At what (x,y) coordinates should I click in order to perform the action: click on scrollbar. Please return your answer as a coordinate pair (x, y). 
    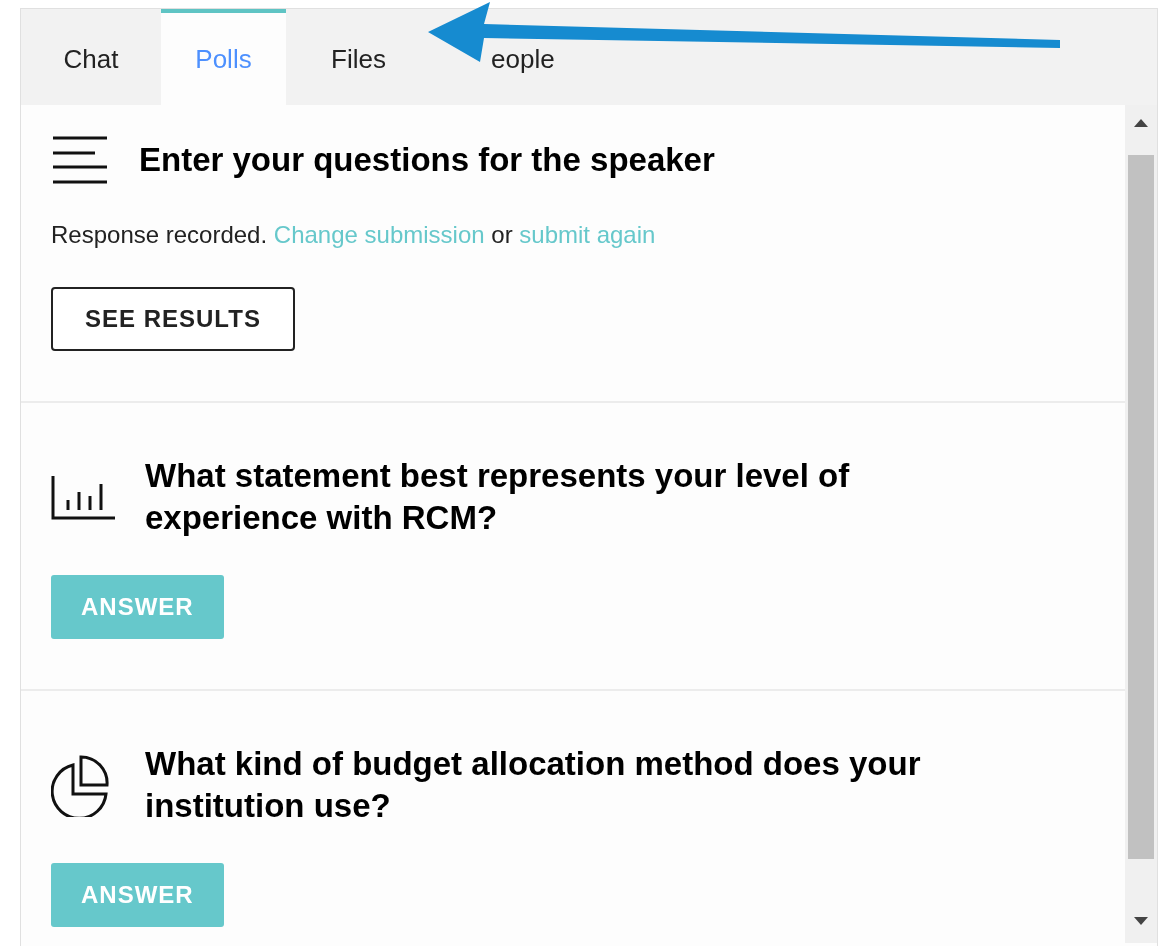
    Looking at the image, I should click on (1141, 524).